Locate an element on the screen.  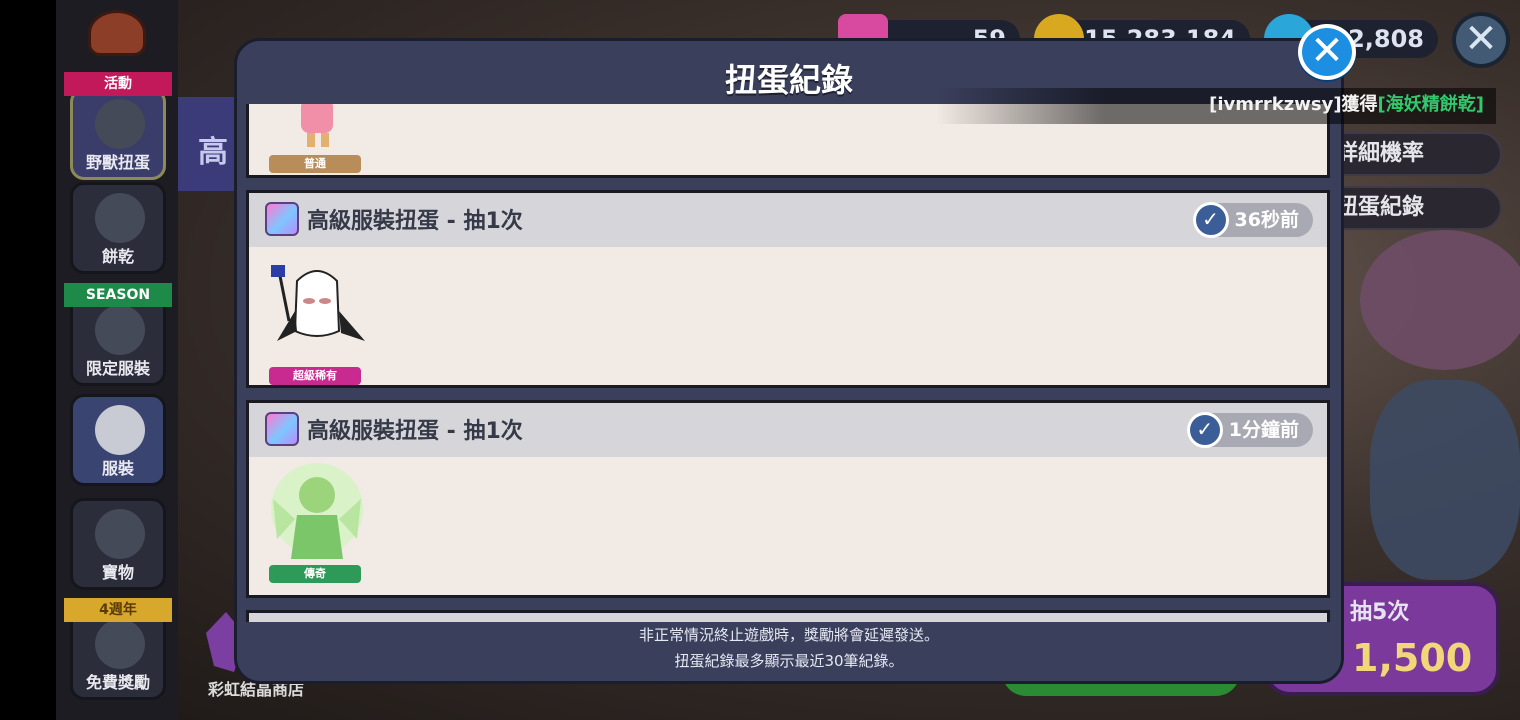
background-mushroom is located at coordinates (1440, 300).